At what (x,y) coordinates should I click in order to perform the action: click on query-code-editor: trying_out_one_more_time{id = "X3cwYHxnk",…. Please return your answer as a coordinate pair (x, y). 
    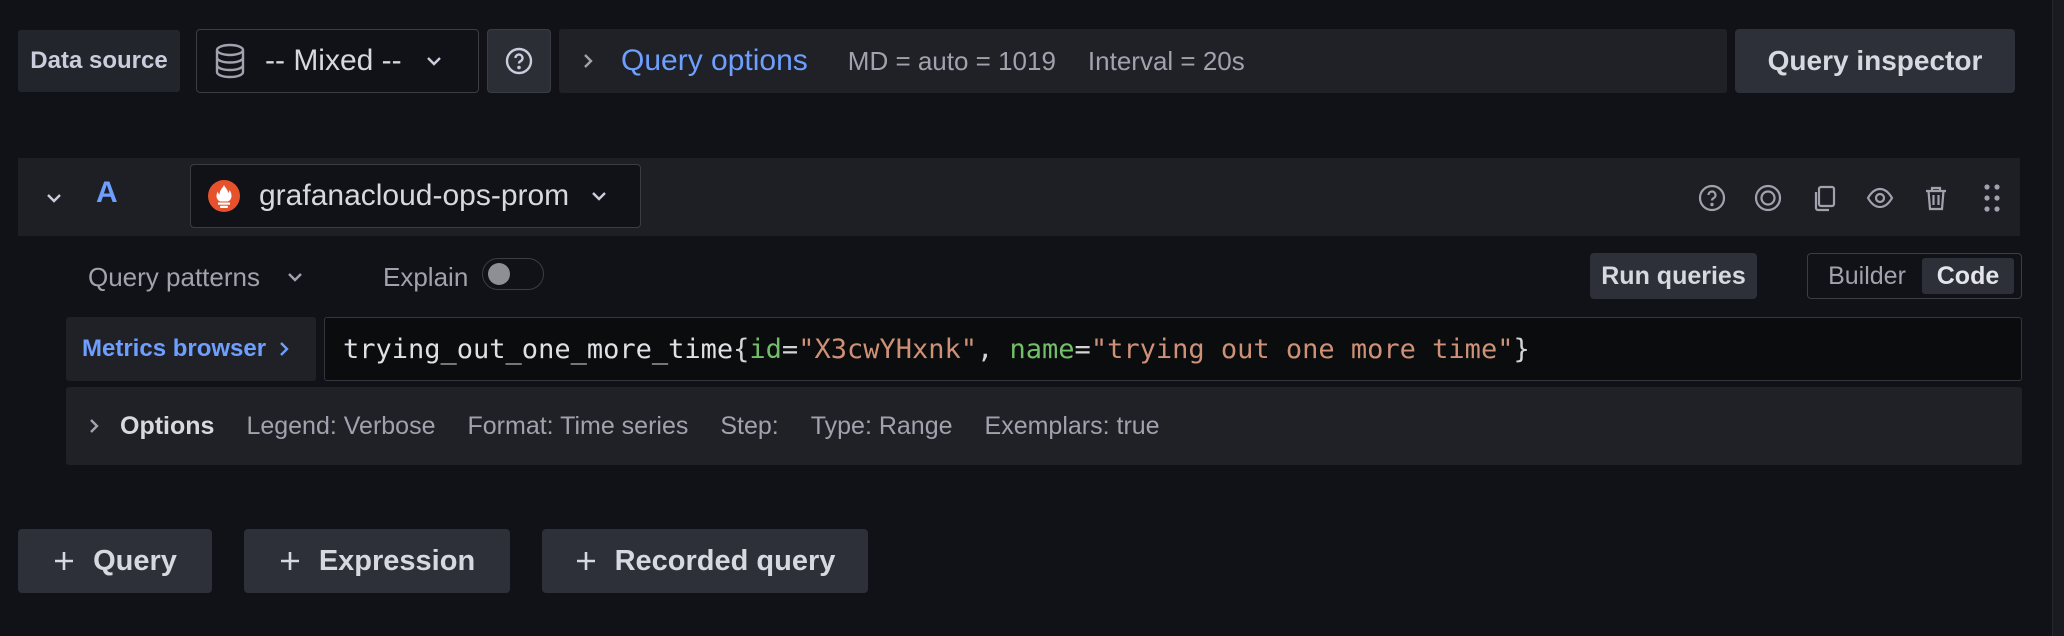
    Looking at the image, I should click on (1173, 349).